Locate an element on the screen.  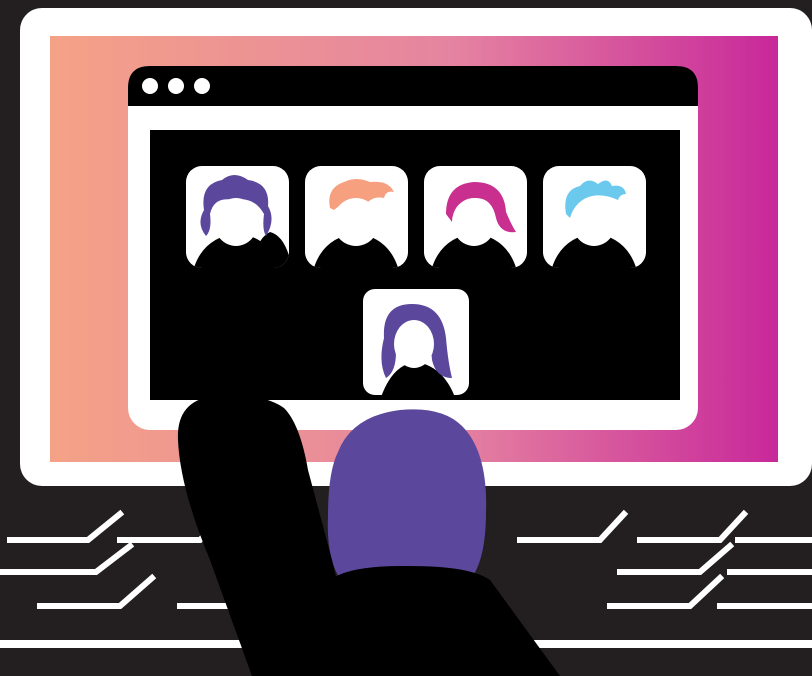
self-view-tile is located at coordinates (416, 344).